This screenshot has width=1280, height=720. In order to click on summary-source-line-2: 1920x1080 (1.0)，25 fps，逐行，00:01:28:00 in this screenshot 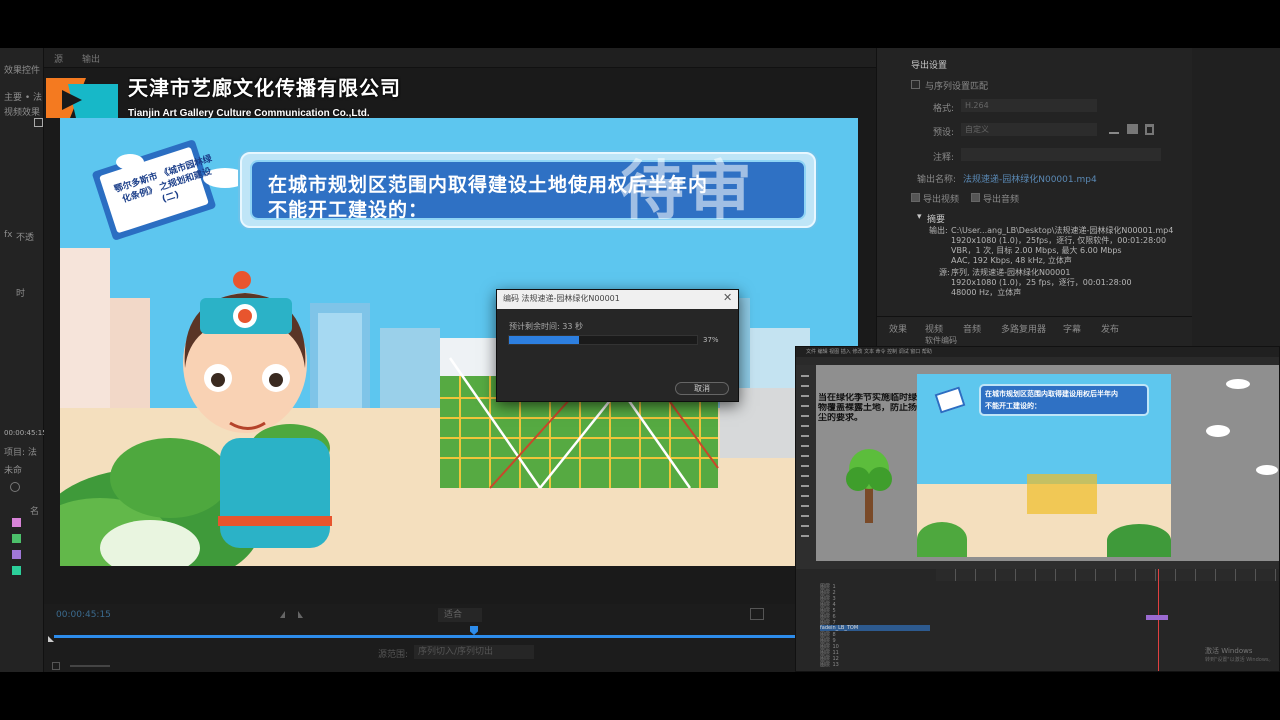, I will do `click(1041, 282)`.